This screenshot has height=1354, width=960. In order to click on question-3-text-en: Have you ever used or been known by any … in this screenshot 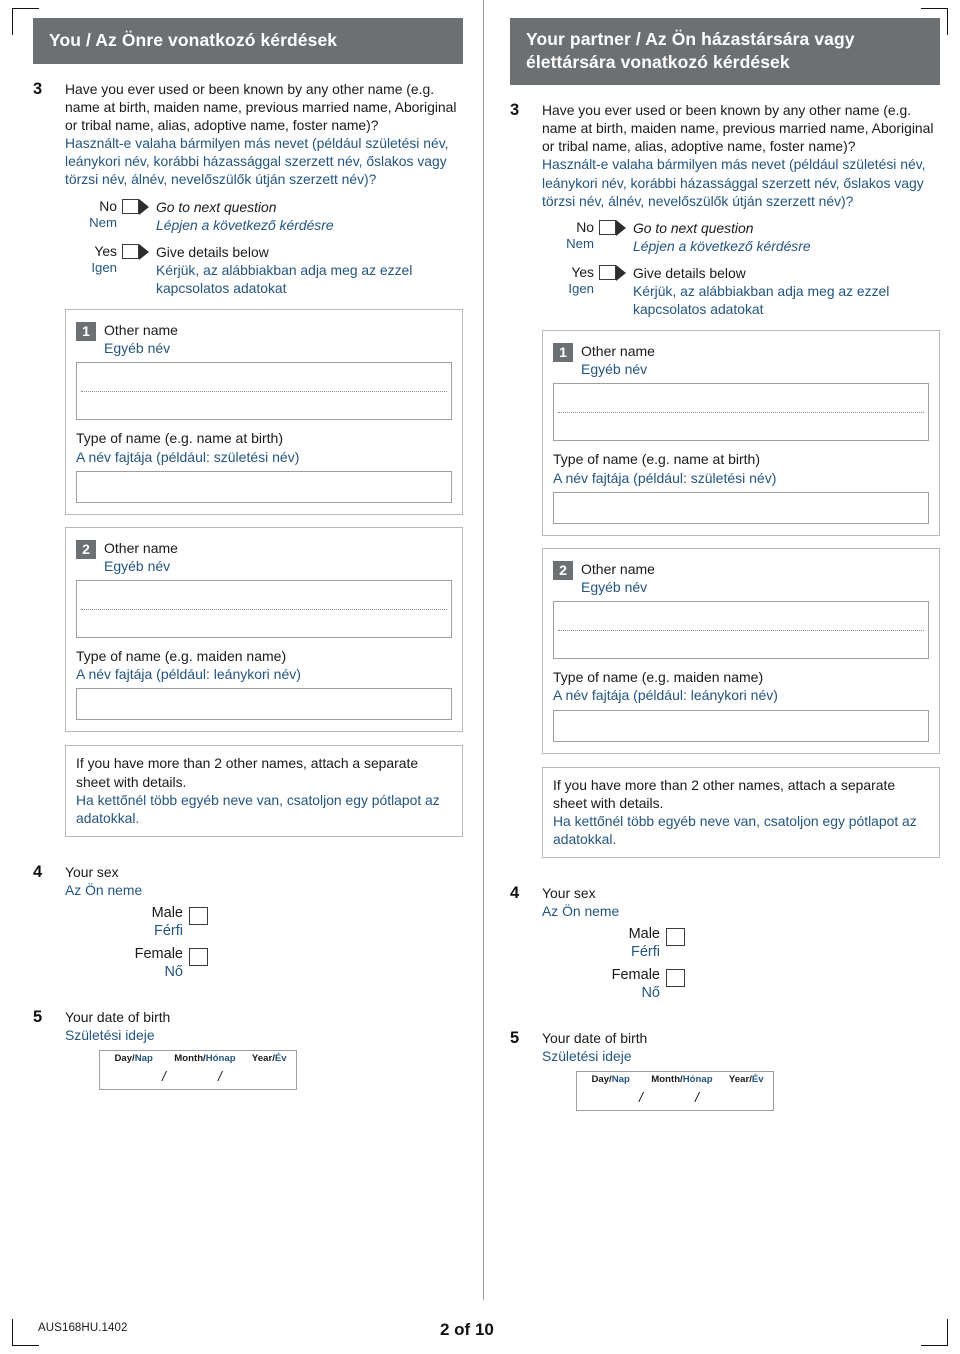, I will do `click(261, 107)`.